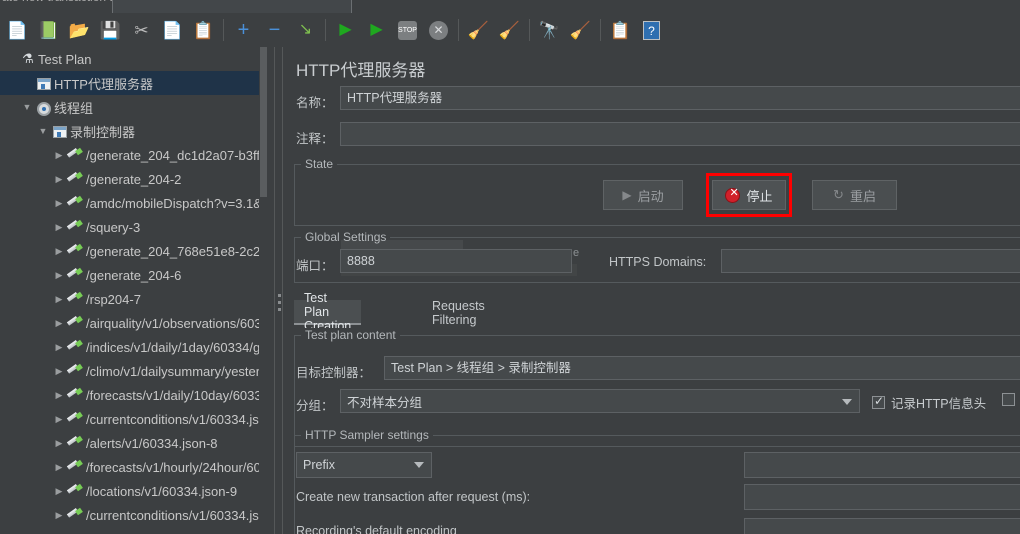 The width and height of the screenshot is (1020, 534). What do you see at coordinates (134, 83) in the screenshot?
I see `tree-node: HTTP代理服务器` at bounding box center [134, 83].